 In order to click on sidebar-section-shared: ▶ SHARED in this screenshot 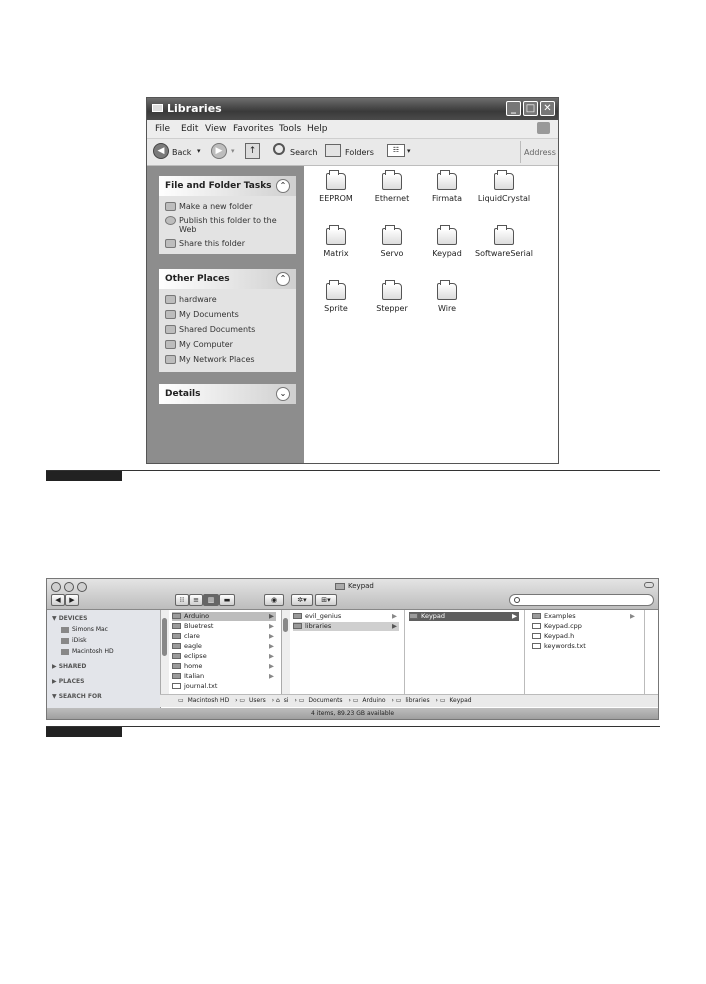, I will do `click(69, 666)`.